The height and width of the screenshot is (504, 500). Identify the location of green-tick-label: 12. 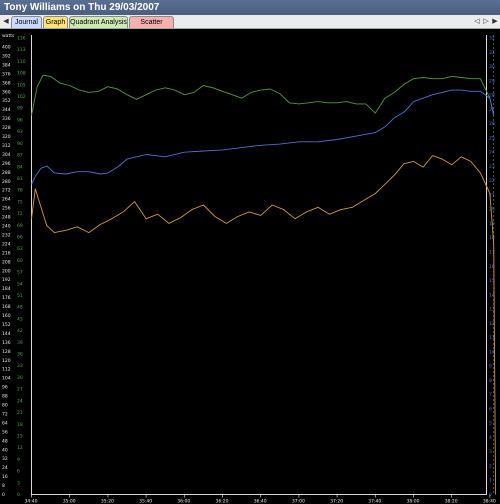
(20, 448).